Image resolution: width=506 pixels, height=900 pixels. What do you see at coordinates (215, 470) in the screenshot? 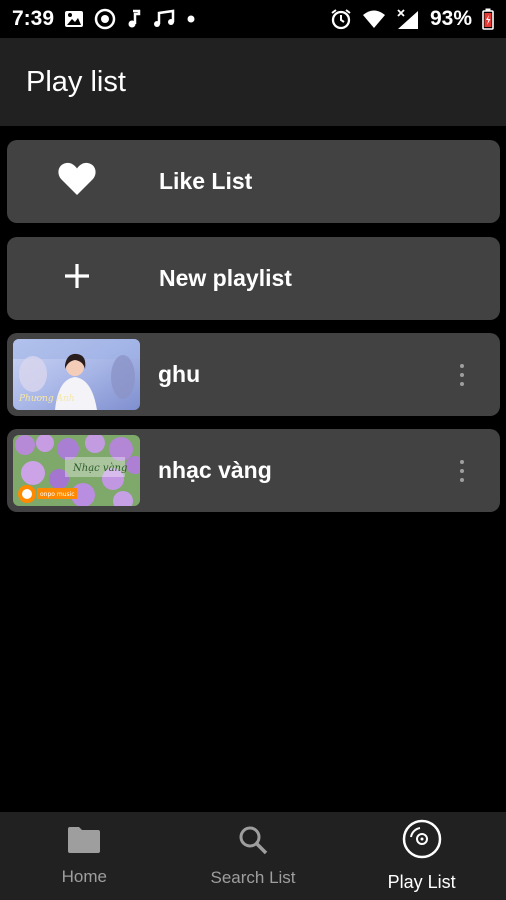
I see `playlist-name: nhạc vàng` at bounding box center [215, 470].